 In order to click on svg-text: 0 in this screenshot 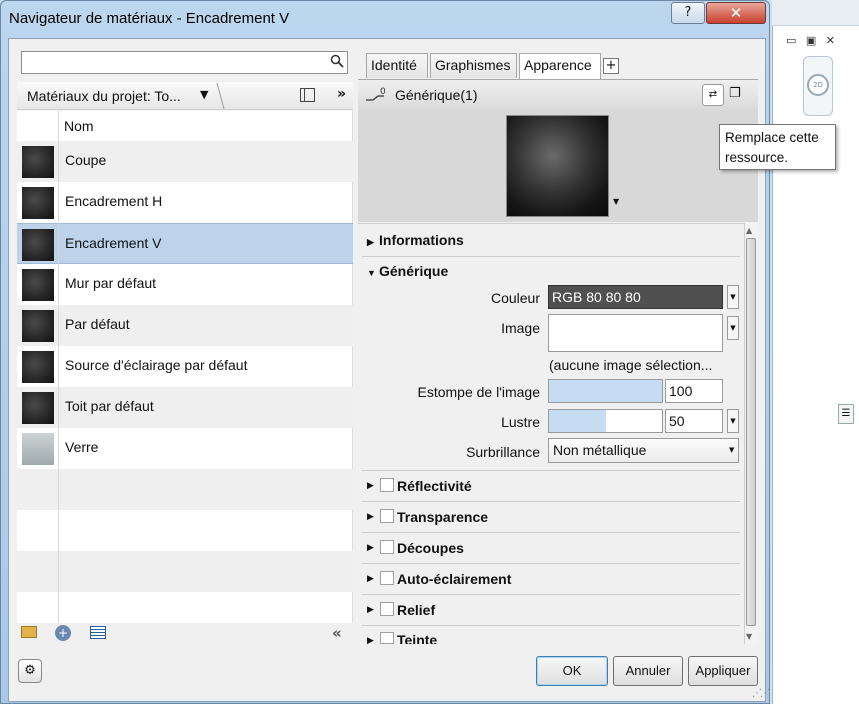, I will do `click(383, 92)`.